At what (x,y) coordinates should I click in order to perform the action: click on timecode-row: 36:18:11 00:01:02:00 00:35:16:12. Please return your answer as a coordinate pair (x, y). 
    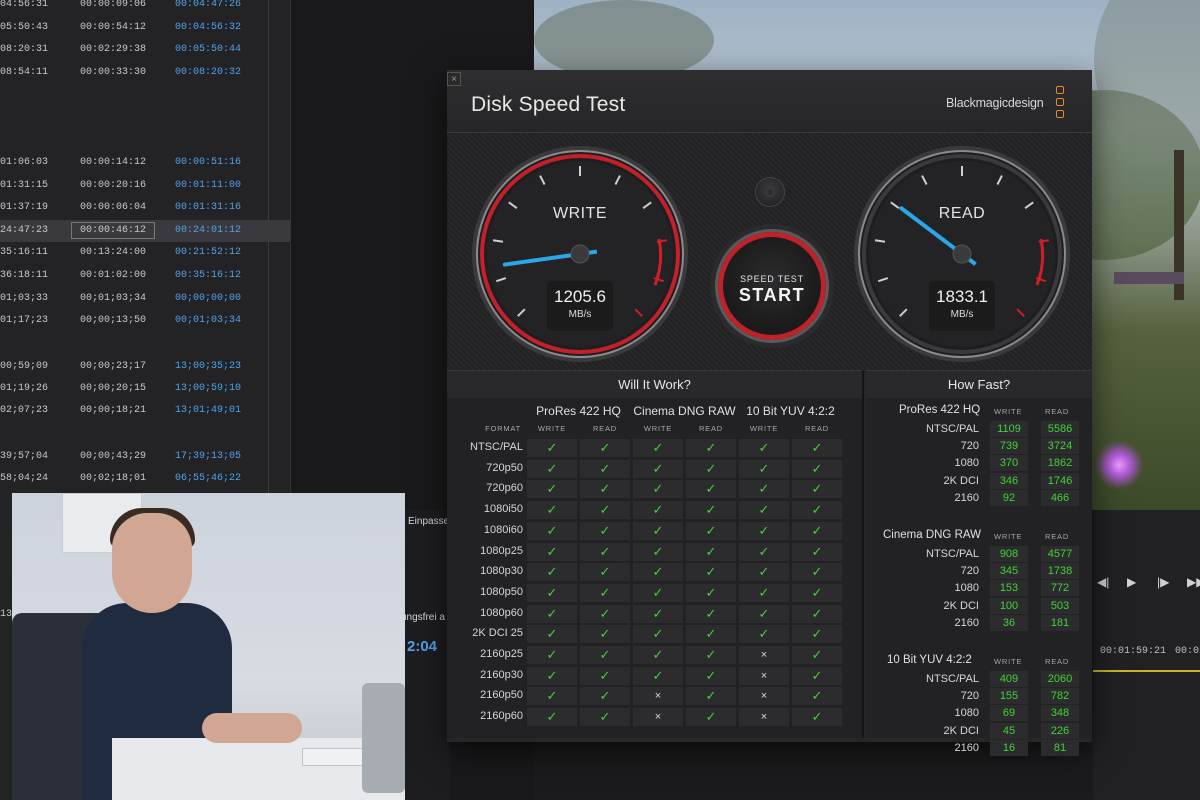
    Looking at the image, I should click on (145, 276).